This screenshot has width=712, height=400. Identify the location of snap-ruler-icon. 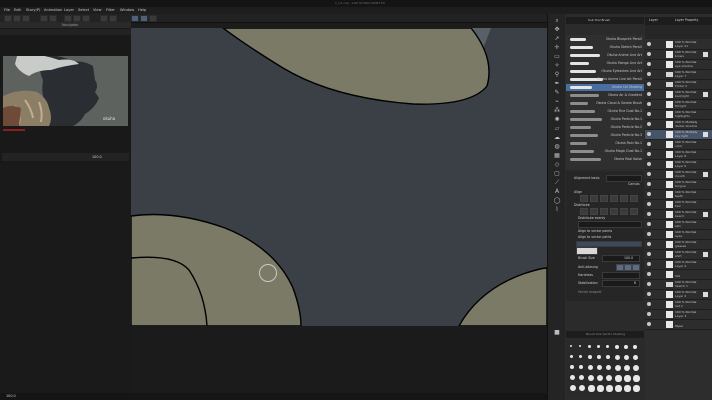
(135, 18).